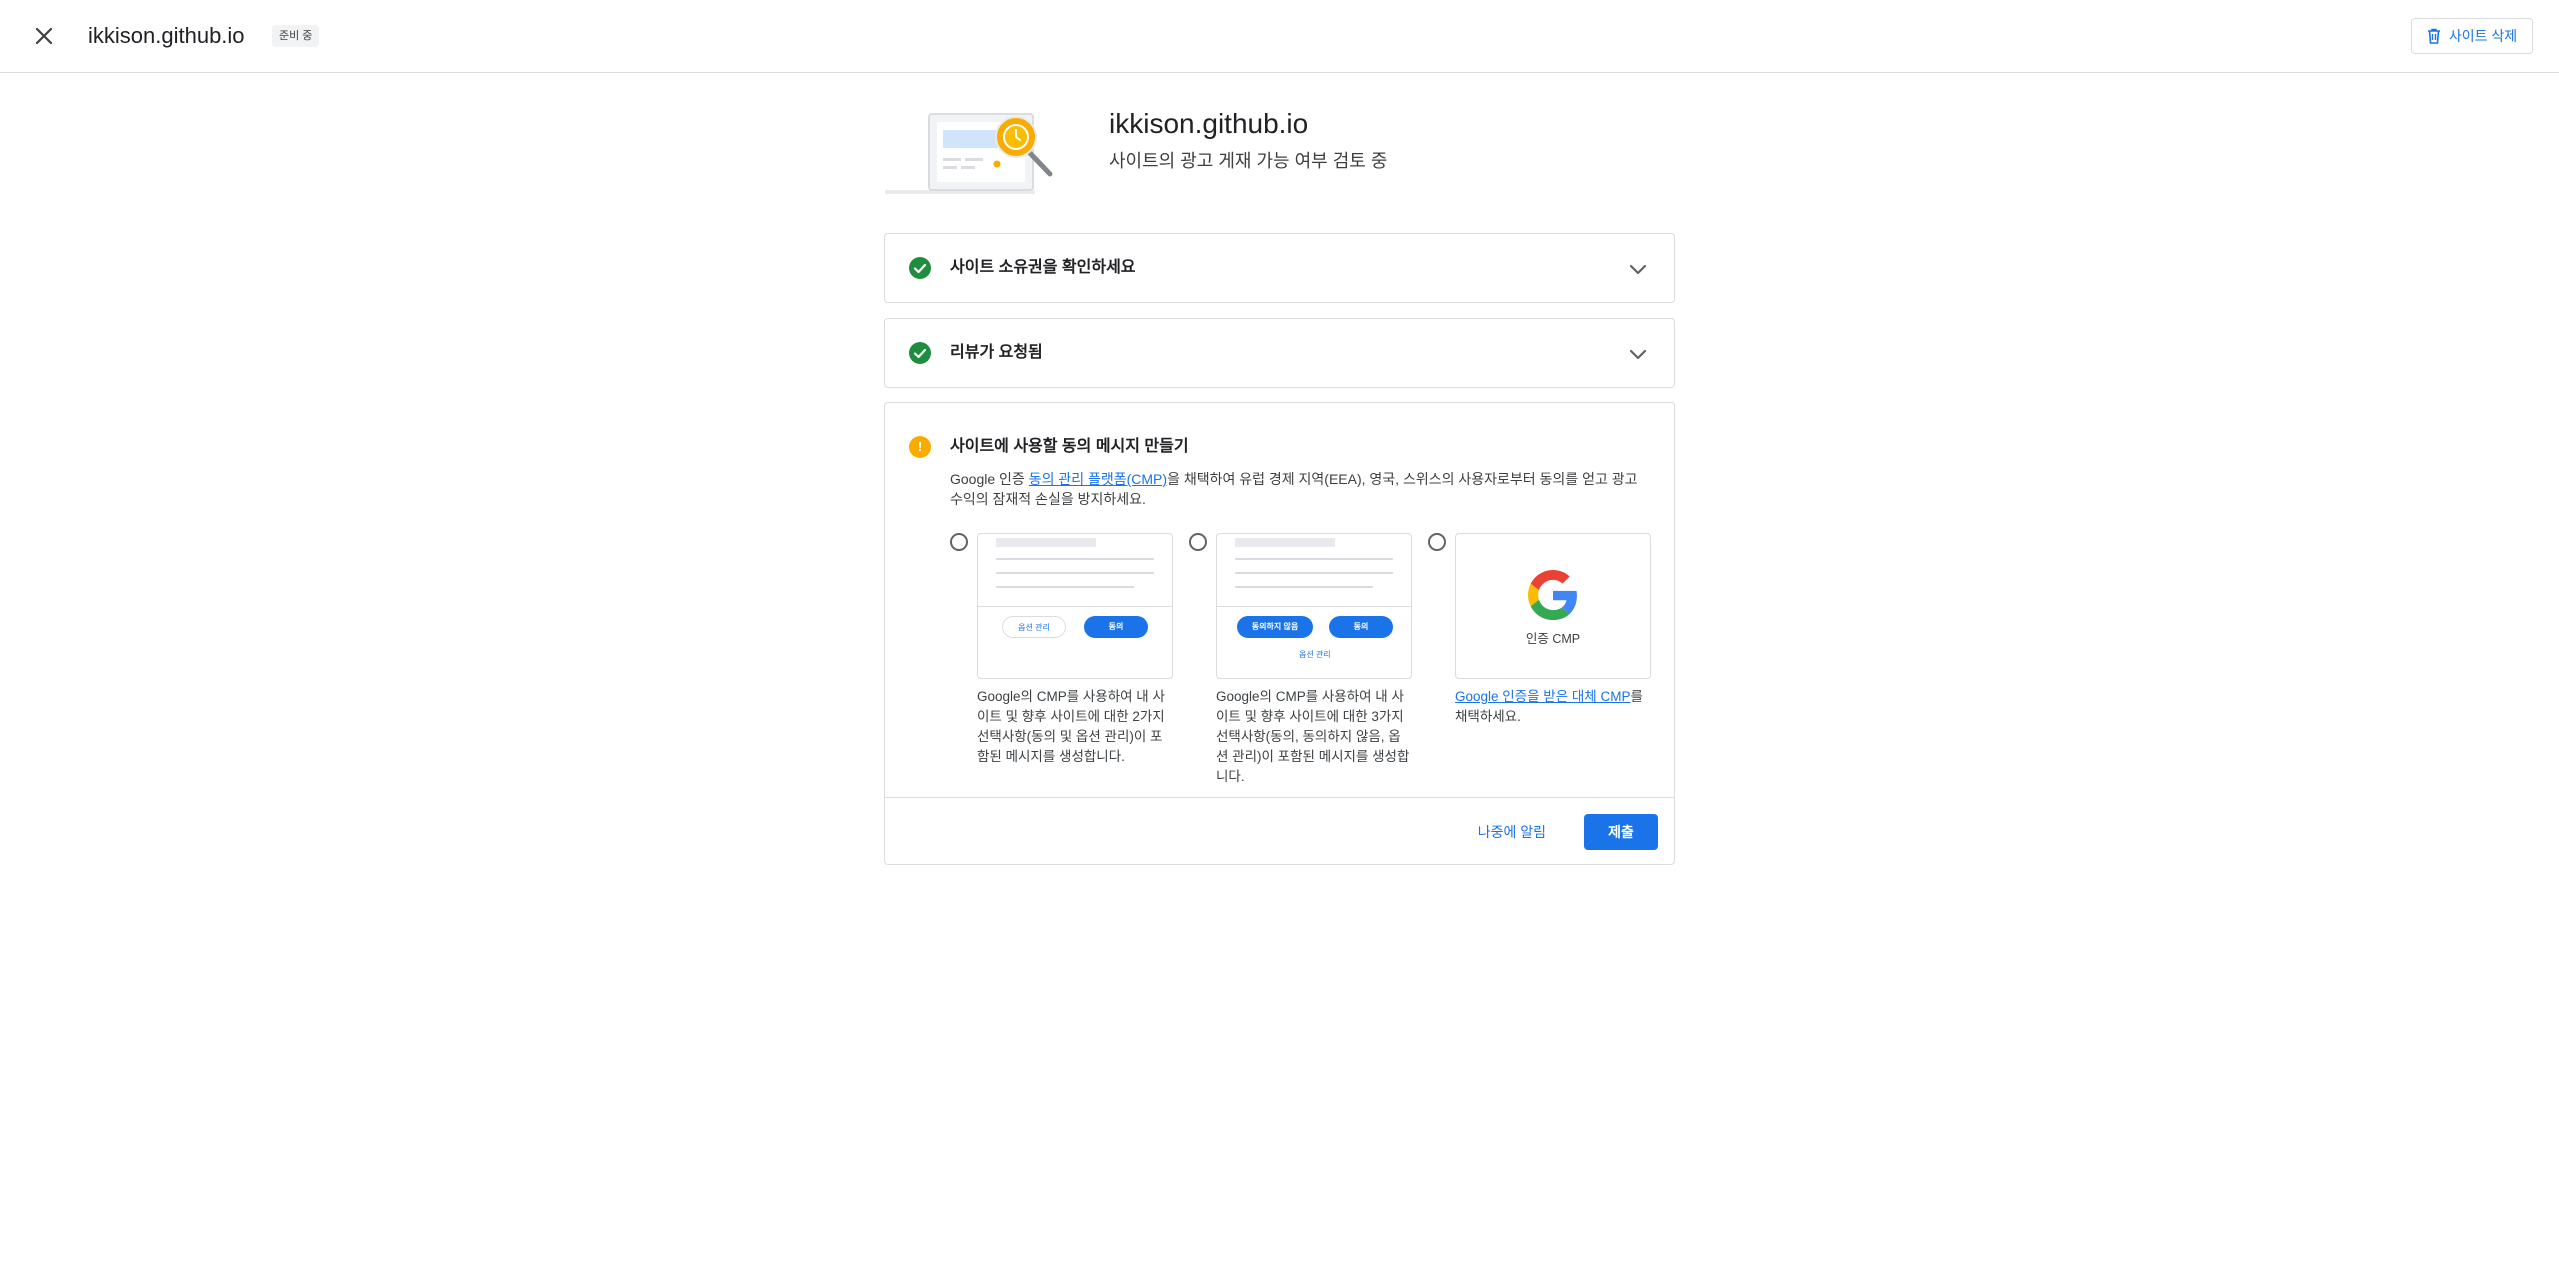 The image size is (2559, 1265). I want to click on close-button, so click(44, 36).